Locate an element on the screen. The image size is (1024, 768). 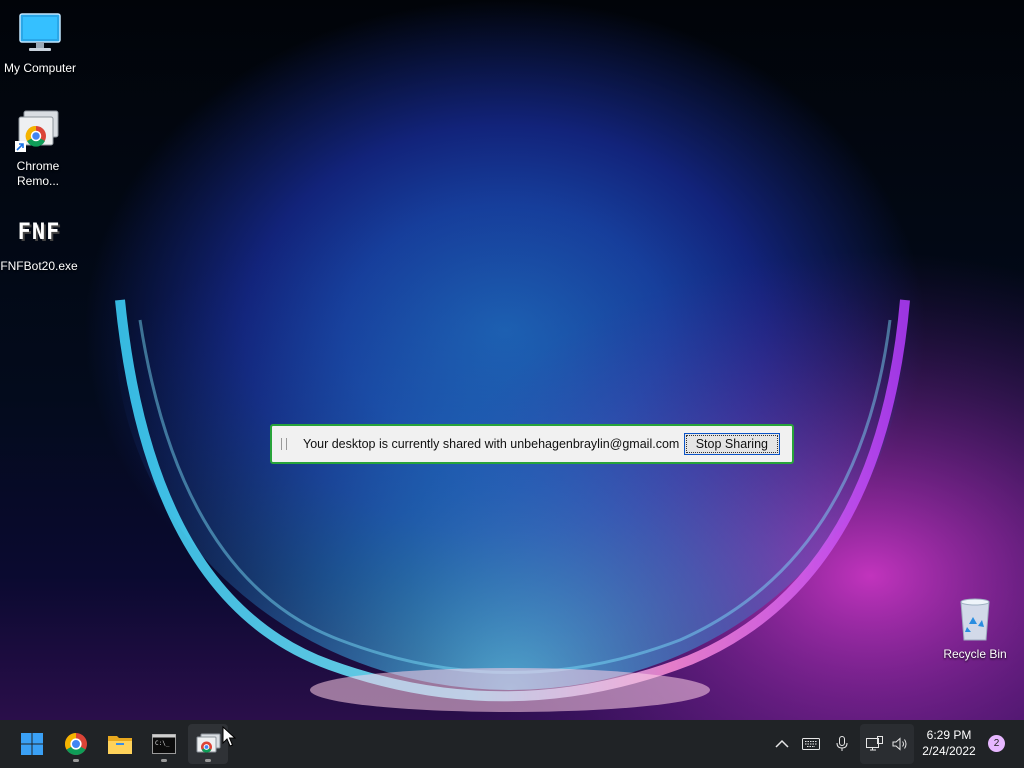
start-icon is located at coordinates (32, 744).